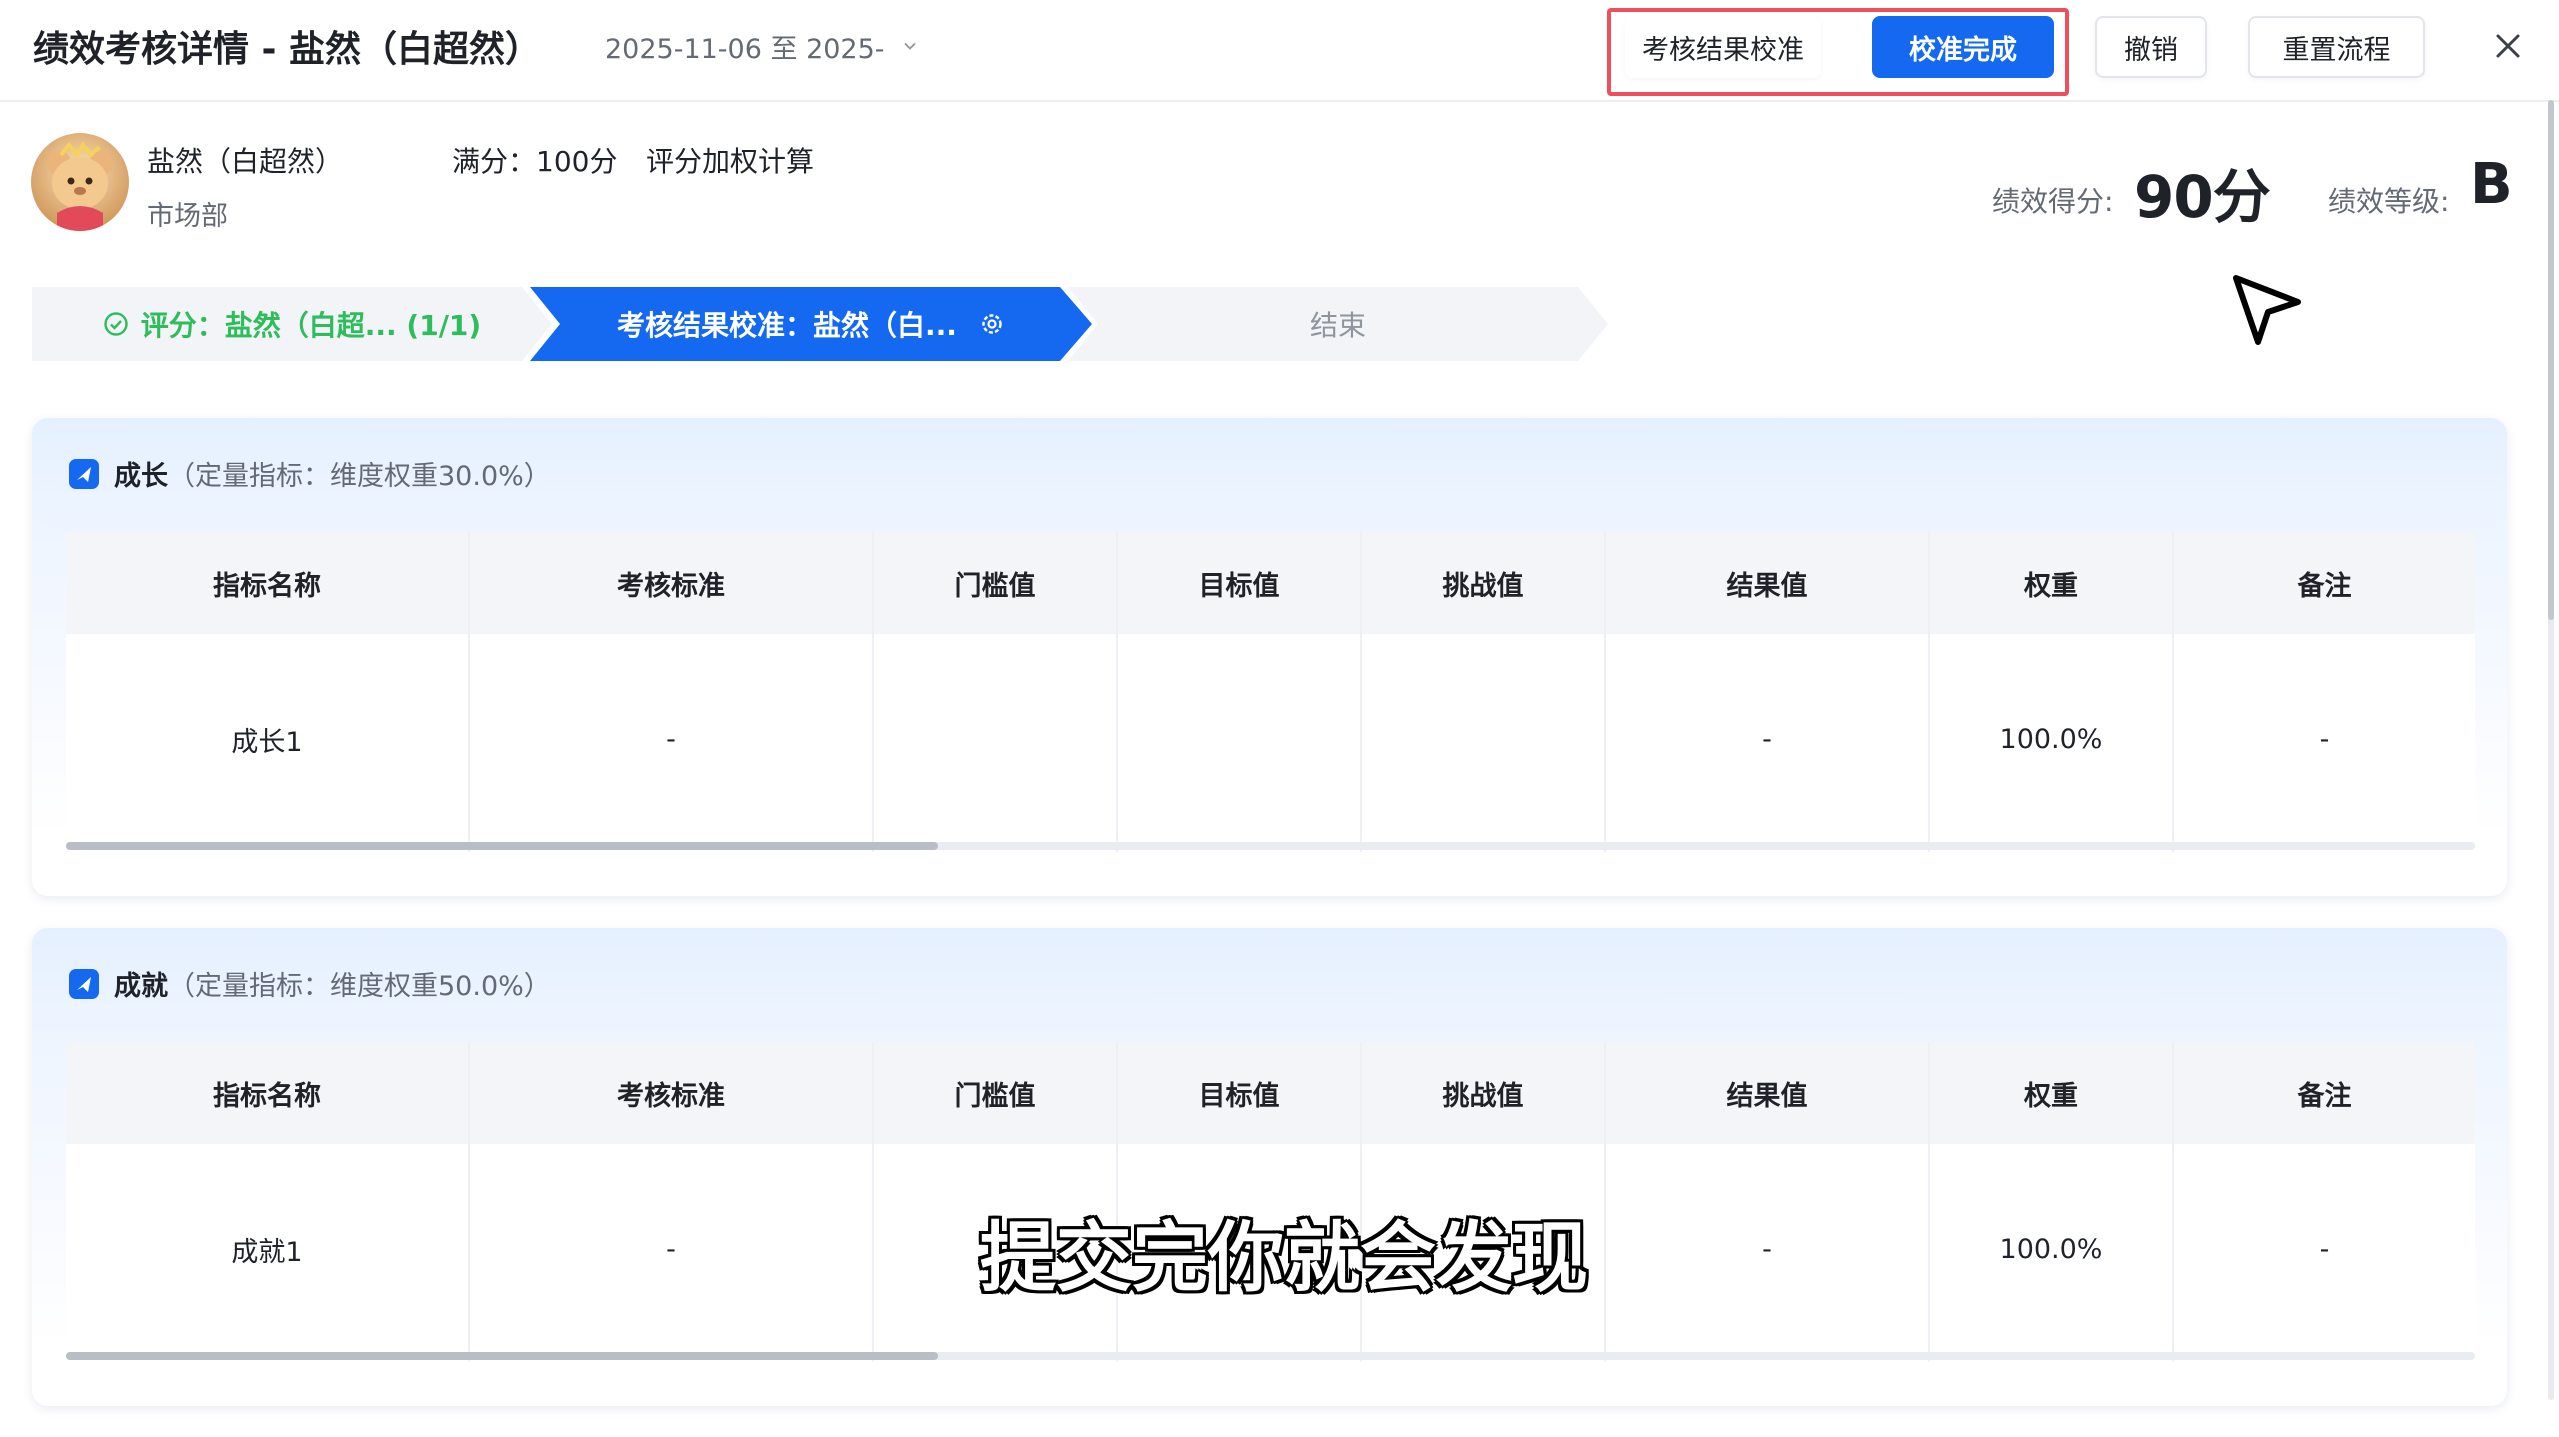 This screenshot has width=2559, height=1437. Describe the element at coordinates (287, 49) in the screenshot. I see `page-title: 绩效考核详情 - 盐然（白超然）` at that location.